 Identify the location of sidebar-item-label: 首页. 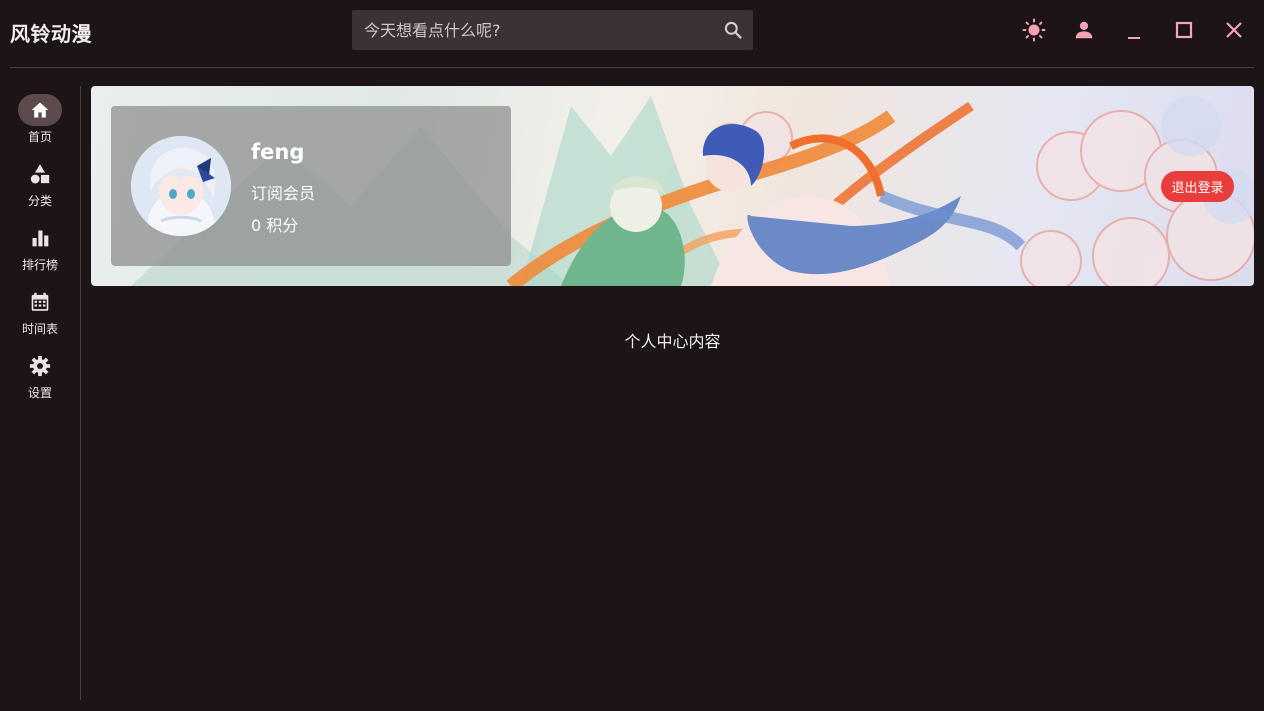
(39, 137).